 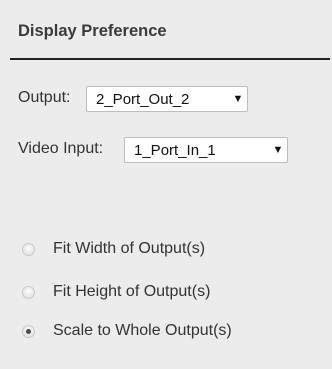 I want to click on radio-label-fit-height: Fit Height of Output(s), so click(x=132, y=291).